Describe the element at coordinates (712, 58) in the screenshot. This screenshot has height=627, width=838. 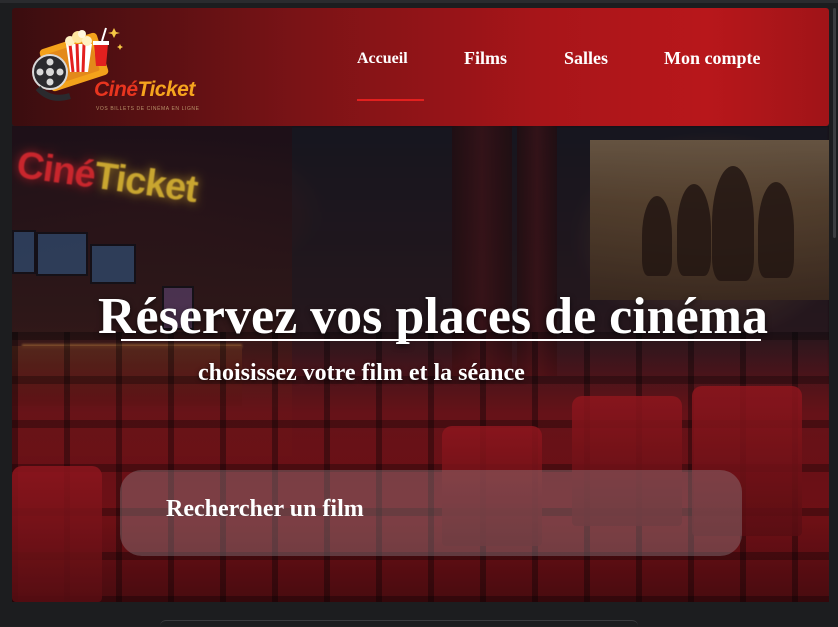
I see `nav-item-mon-compte: Mon compte` at that location.